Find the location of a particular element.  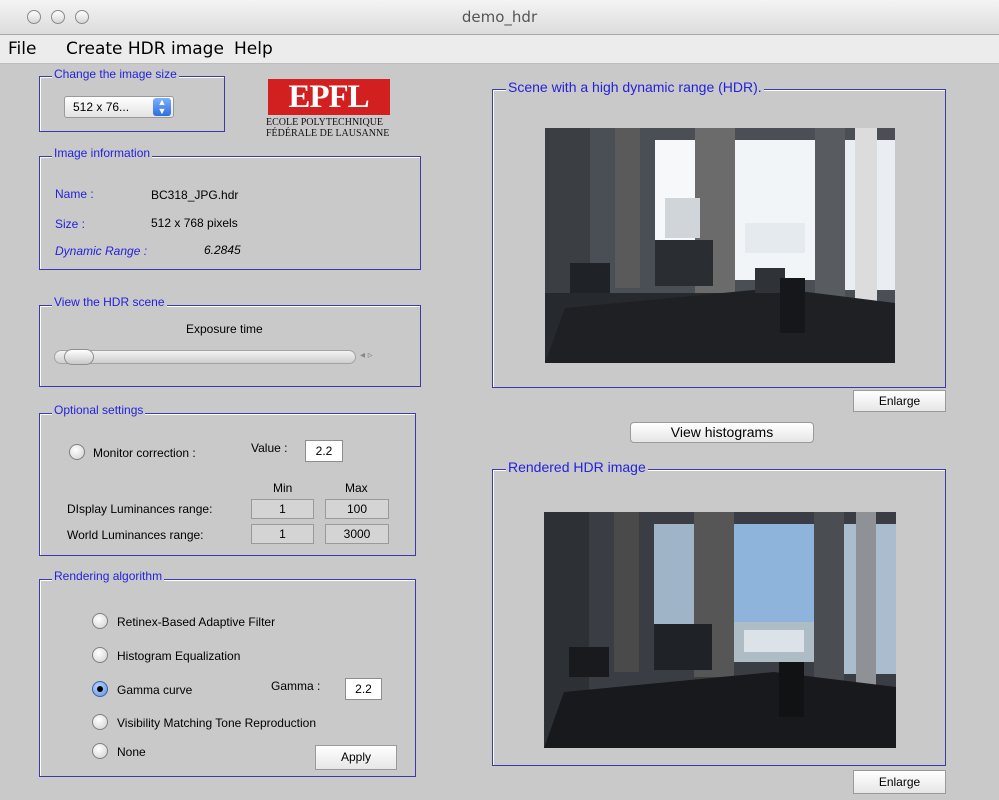

select-arrows-icon: ▲ ▼ is located at coordinates (162, 107).